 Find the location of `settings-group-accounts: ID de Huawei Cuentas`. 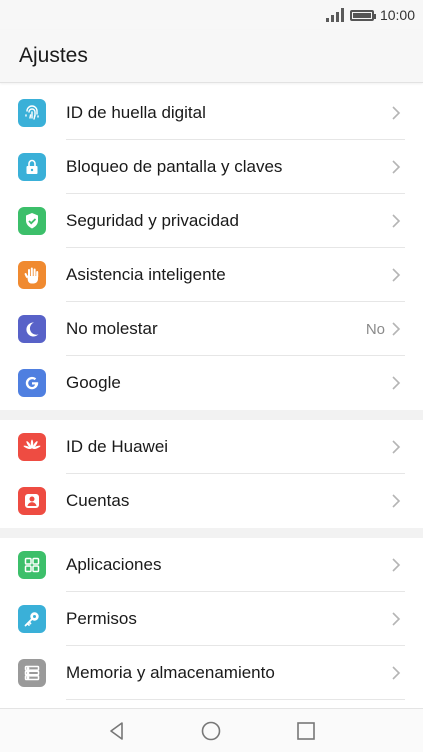

settings-group-accounts: ID de Huawei Cuentas is located at coordinates (211, 474).